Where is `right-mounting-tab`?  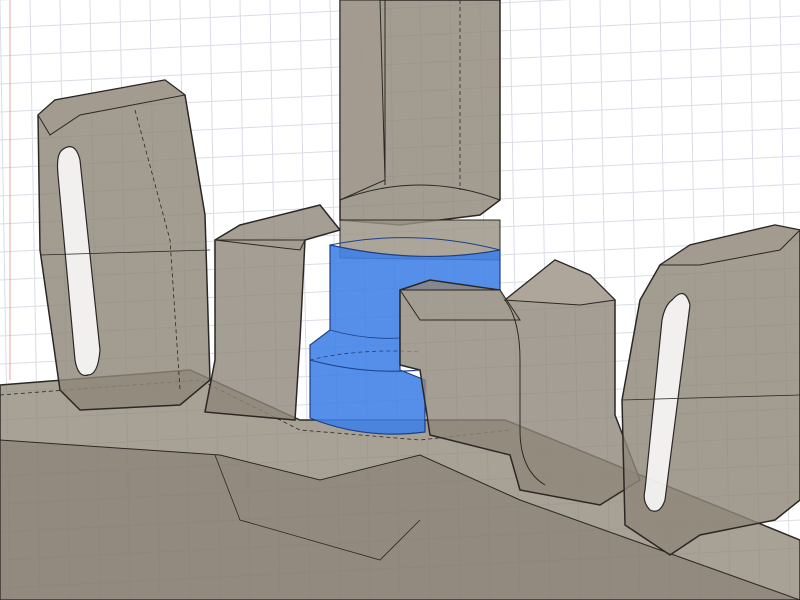
right-mounting-tab is located at coordinates (710, 390).